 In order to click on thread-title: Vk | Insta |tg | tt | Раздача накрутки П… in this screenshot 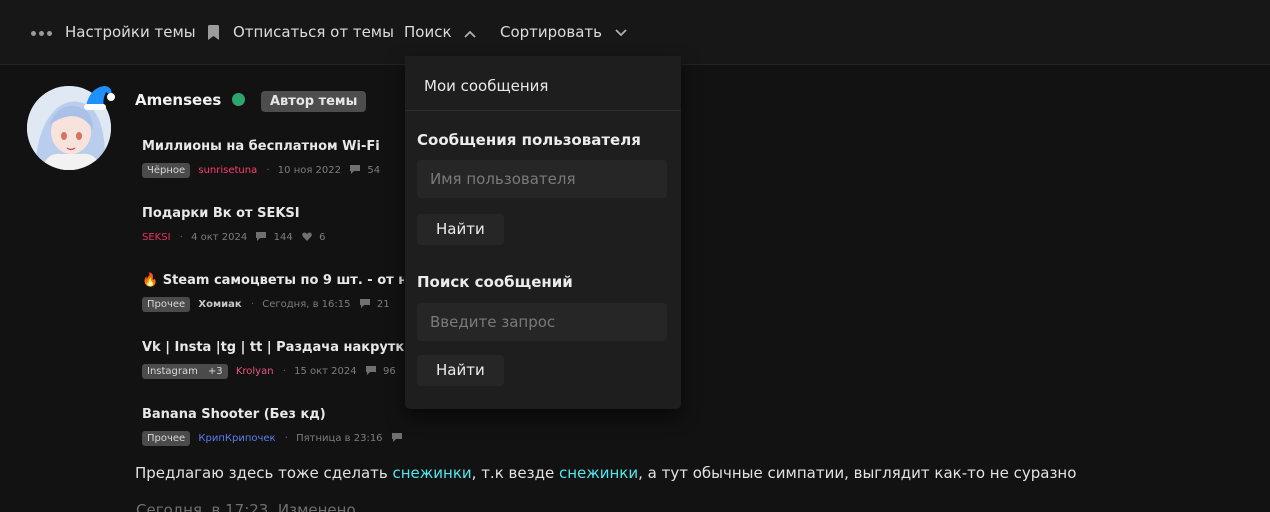, I will do `click(273, 348)`.